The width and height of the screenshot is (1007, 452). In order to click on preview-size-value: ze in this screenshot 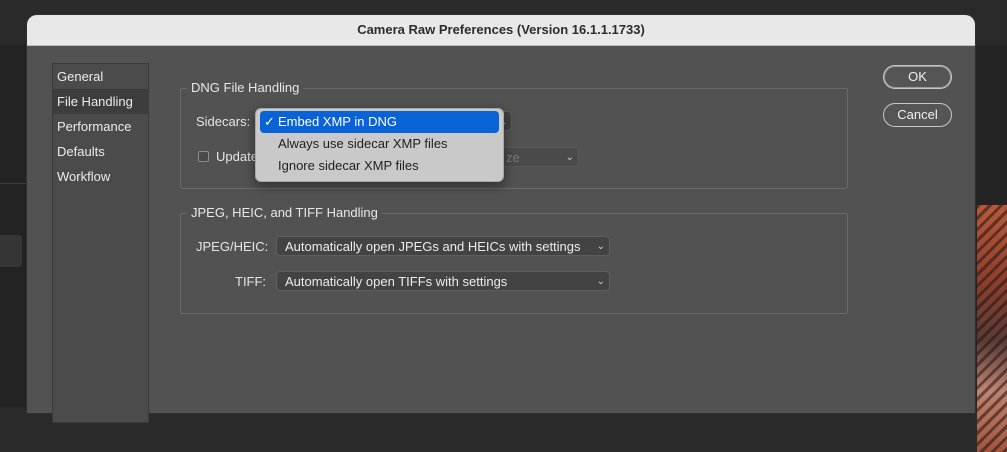, I will do `click(513, 157)`.